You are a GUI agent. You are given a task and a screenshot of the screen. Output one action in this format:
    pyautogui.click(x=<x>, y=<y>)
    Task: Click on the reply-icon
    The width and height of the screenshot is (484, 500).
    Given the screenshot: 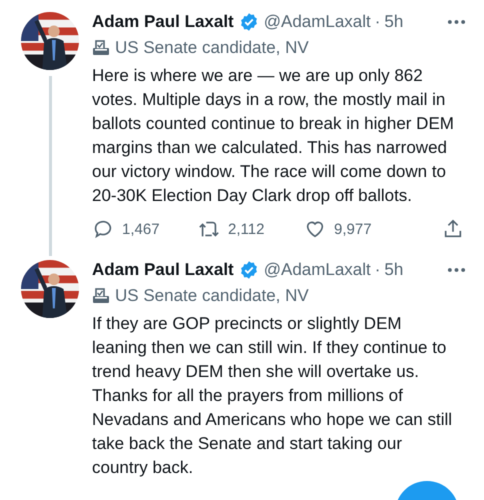 What is the action you would take?
    pyautogui.click(x=103, y=229)
    